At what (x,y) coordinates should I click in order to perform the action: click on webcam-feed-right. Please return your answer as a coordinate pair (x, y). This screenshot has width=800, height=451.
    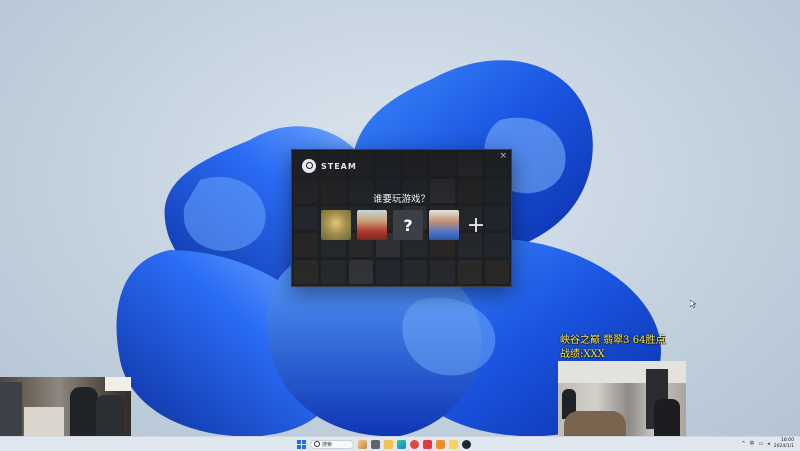
    Looking at the image, I should click on (622, 399).